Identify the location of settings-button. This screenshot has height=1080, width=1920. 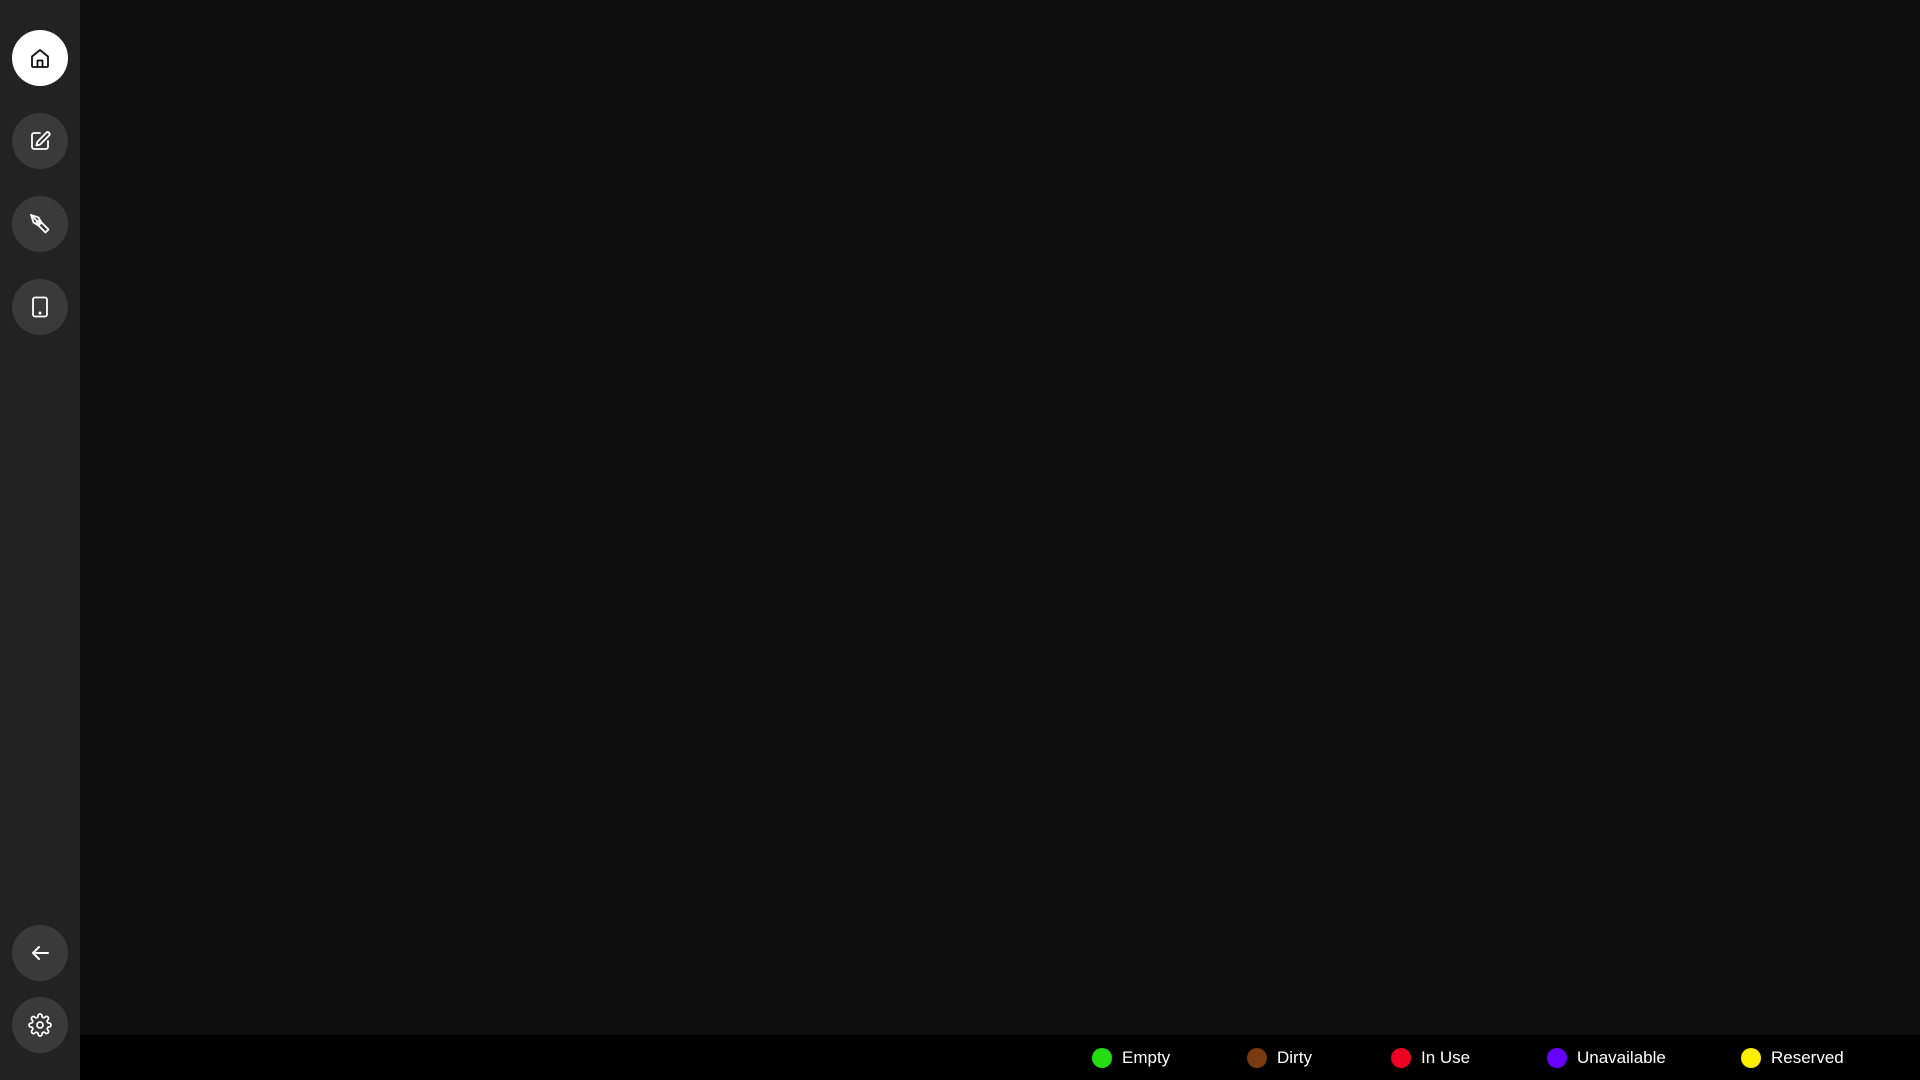
(40, 1025).